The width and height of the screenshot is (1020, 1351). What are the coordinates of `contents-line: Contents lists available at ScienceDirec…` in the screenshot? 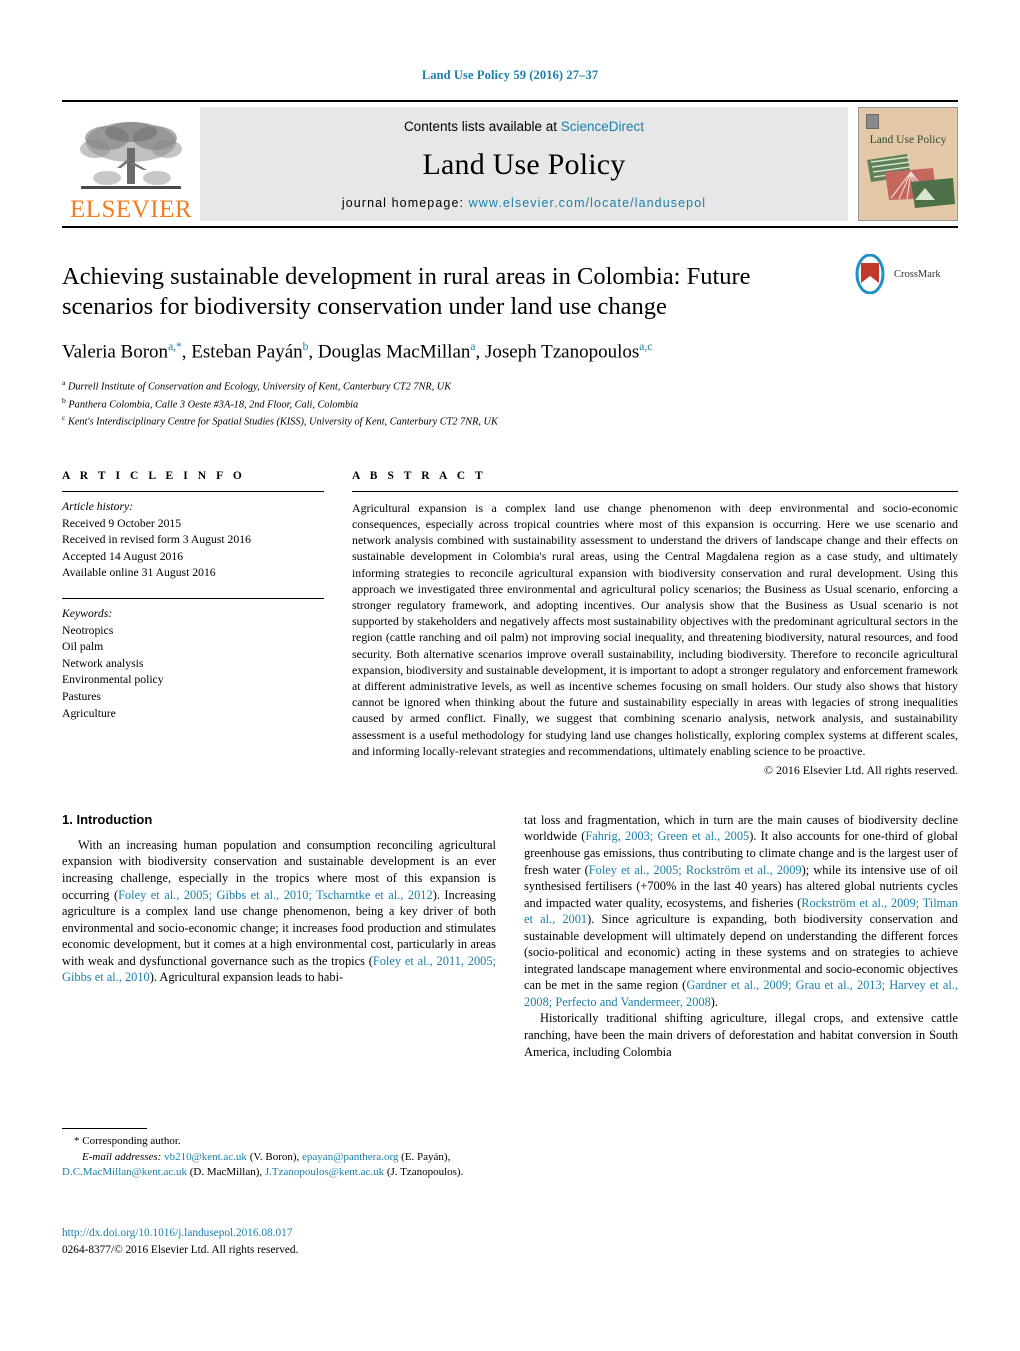 It's located at (524, 126).